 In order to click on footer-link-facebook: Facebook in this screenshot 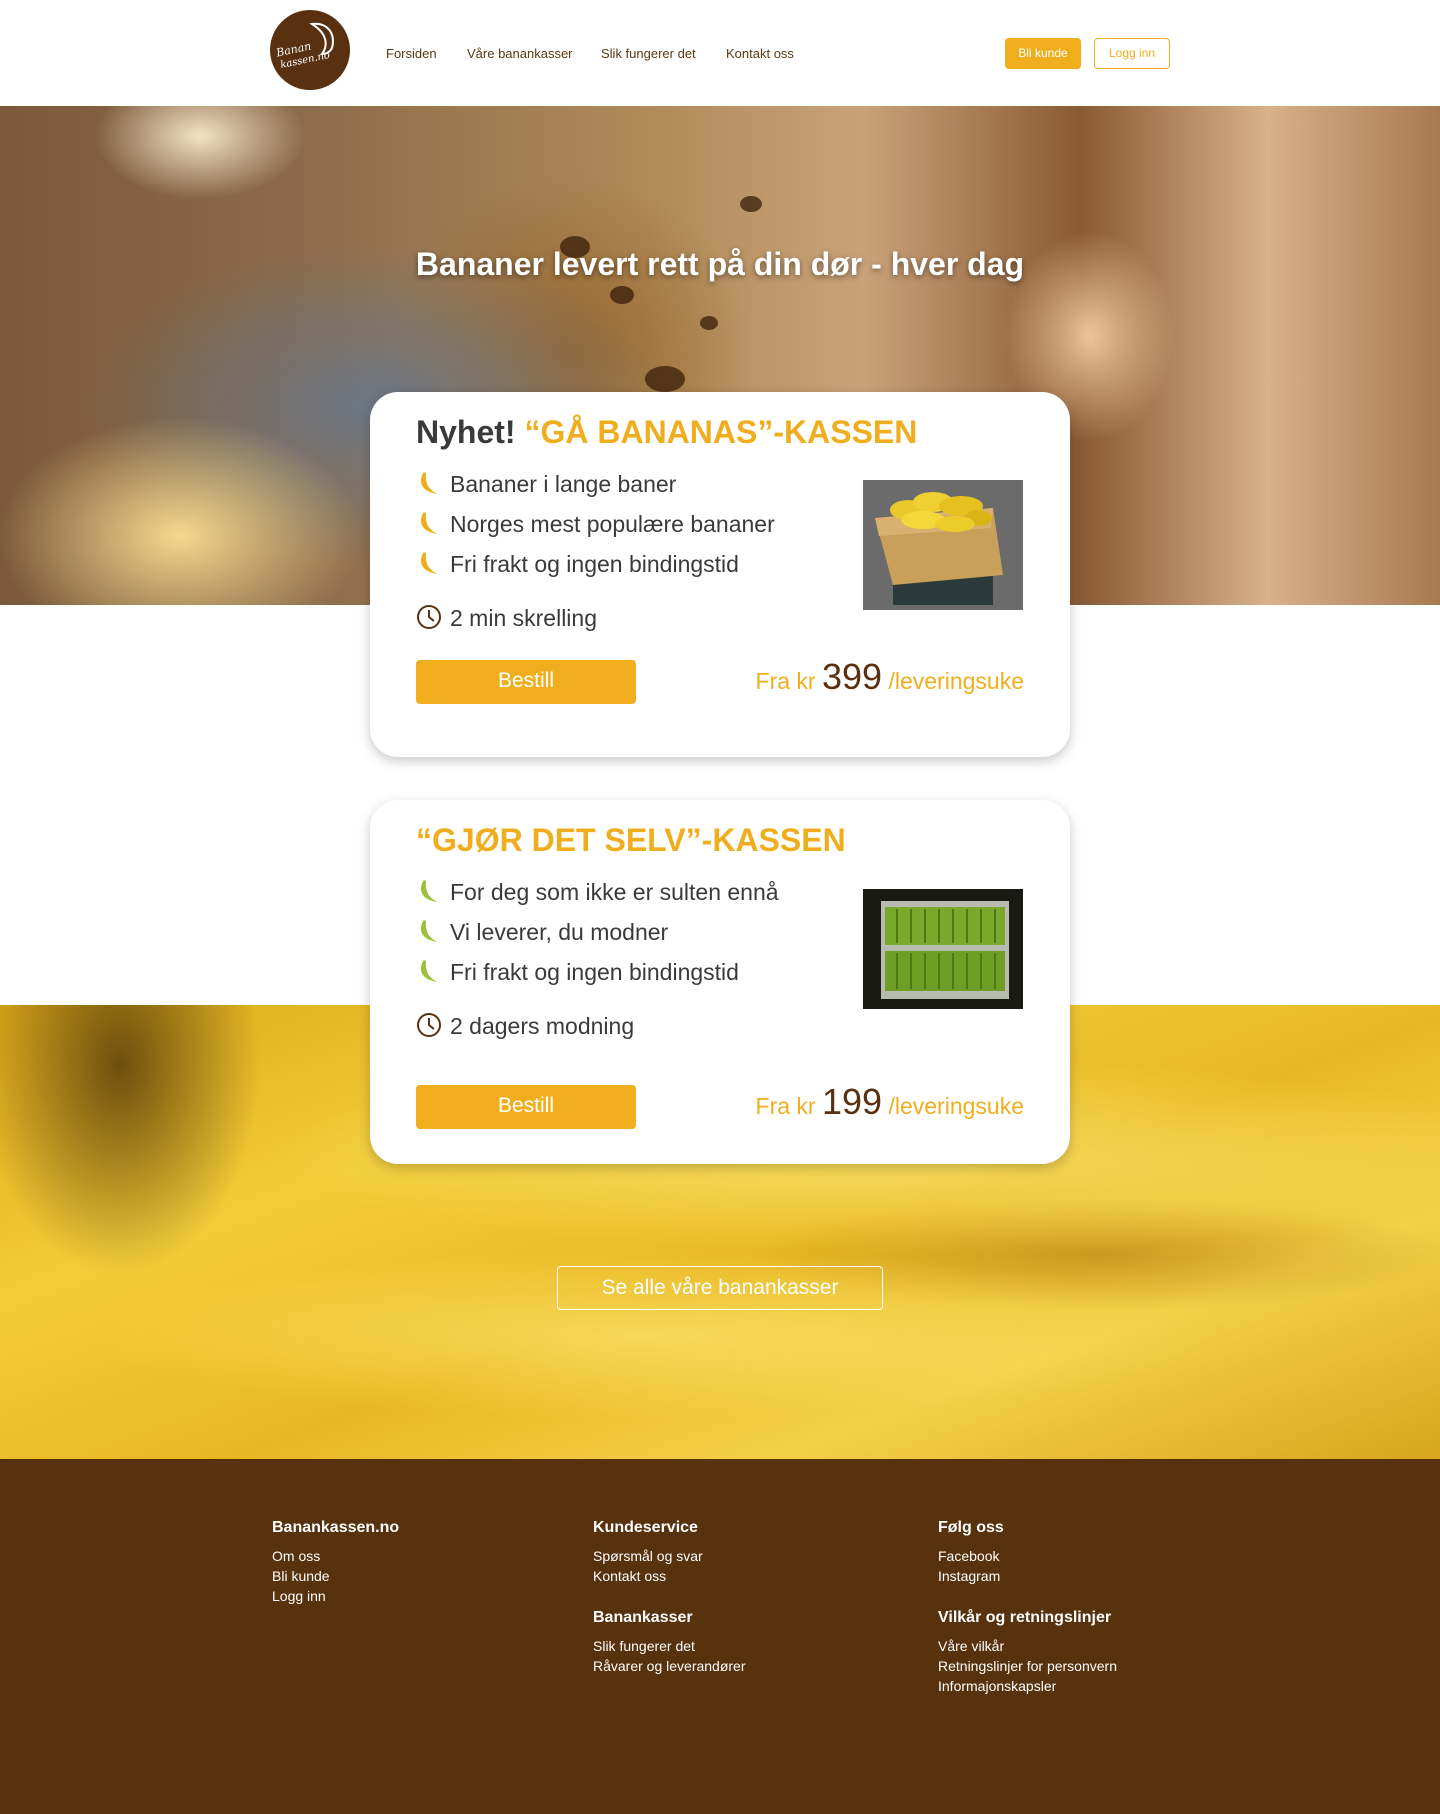, I will do `click(971, 1556)`.